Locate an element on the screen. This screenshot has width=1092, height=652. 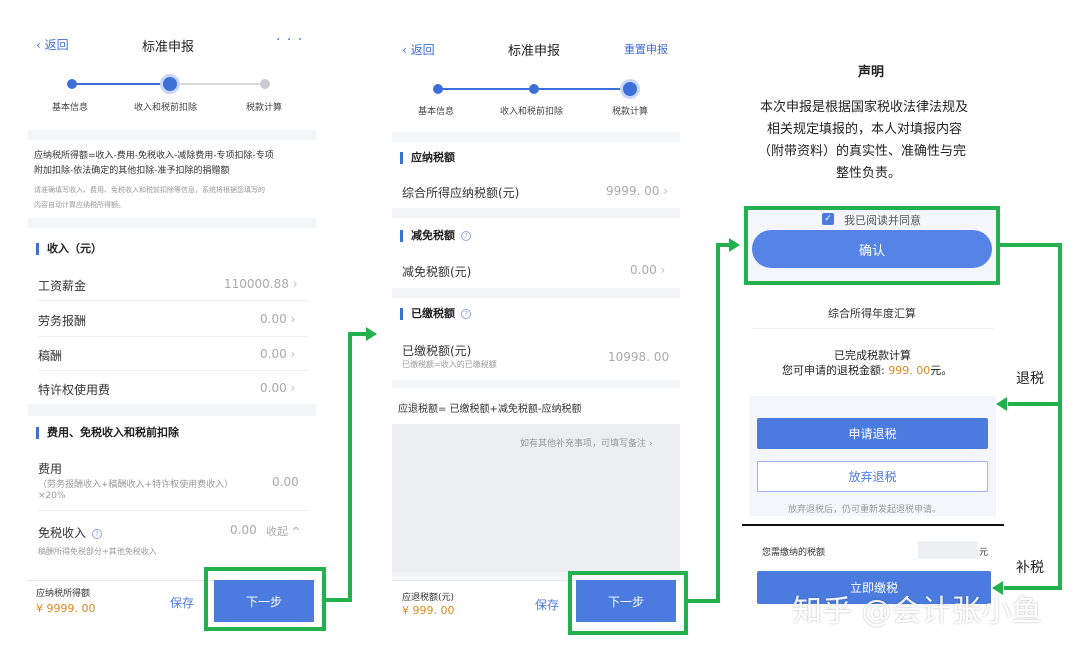
refund-amount-line: 您可申请的退税金额: 999. 00元。 is located at coordinates (867, 370).